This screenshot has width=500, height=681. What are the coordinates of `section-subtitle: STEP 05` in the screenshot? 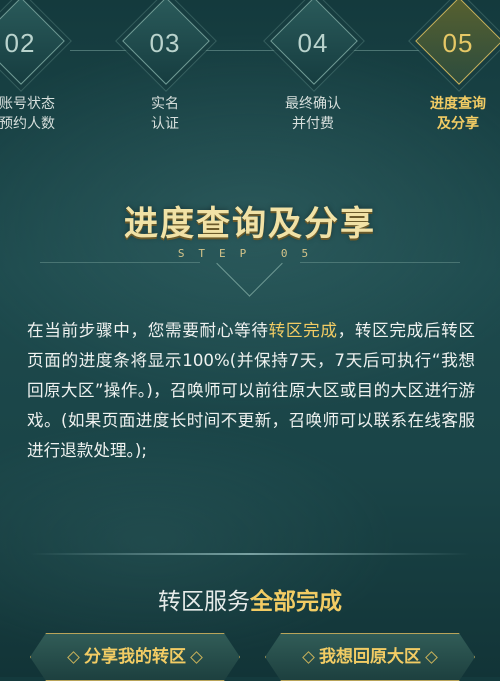 It's located at (250, 253).